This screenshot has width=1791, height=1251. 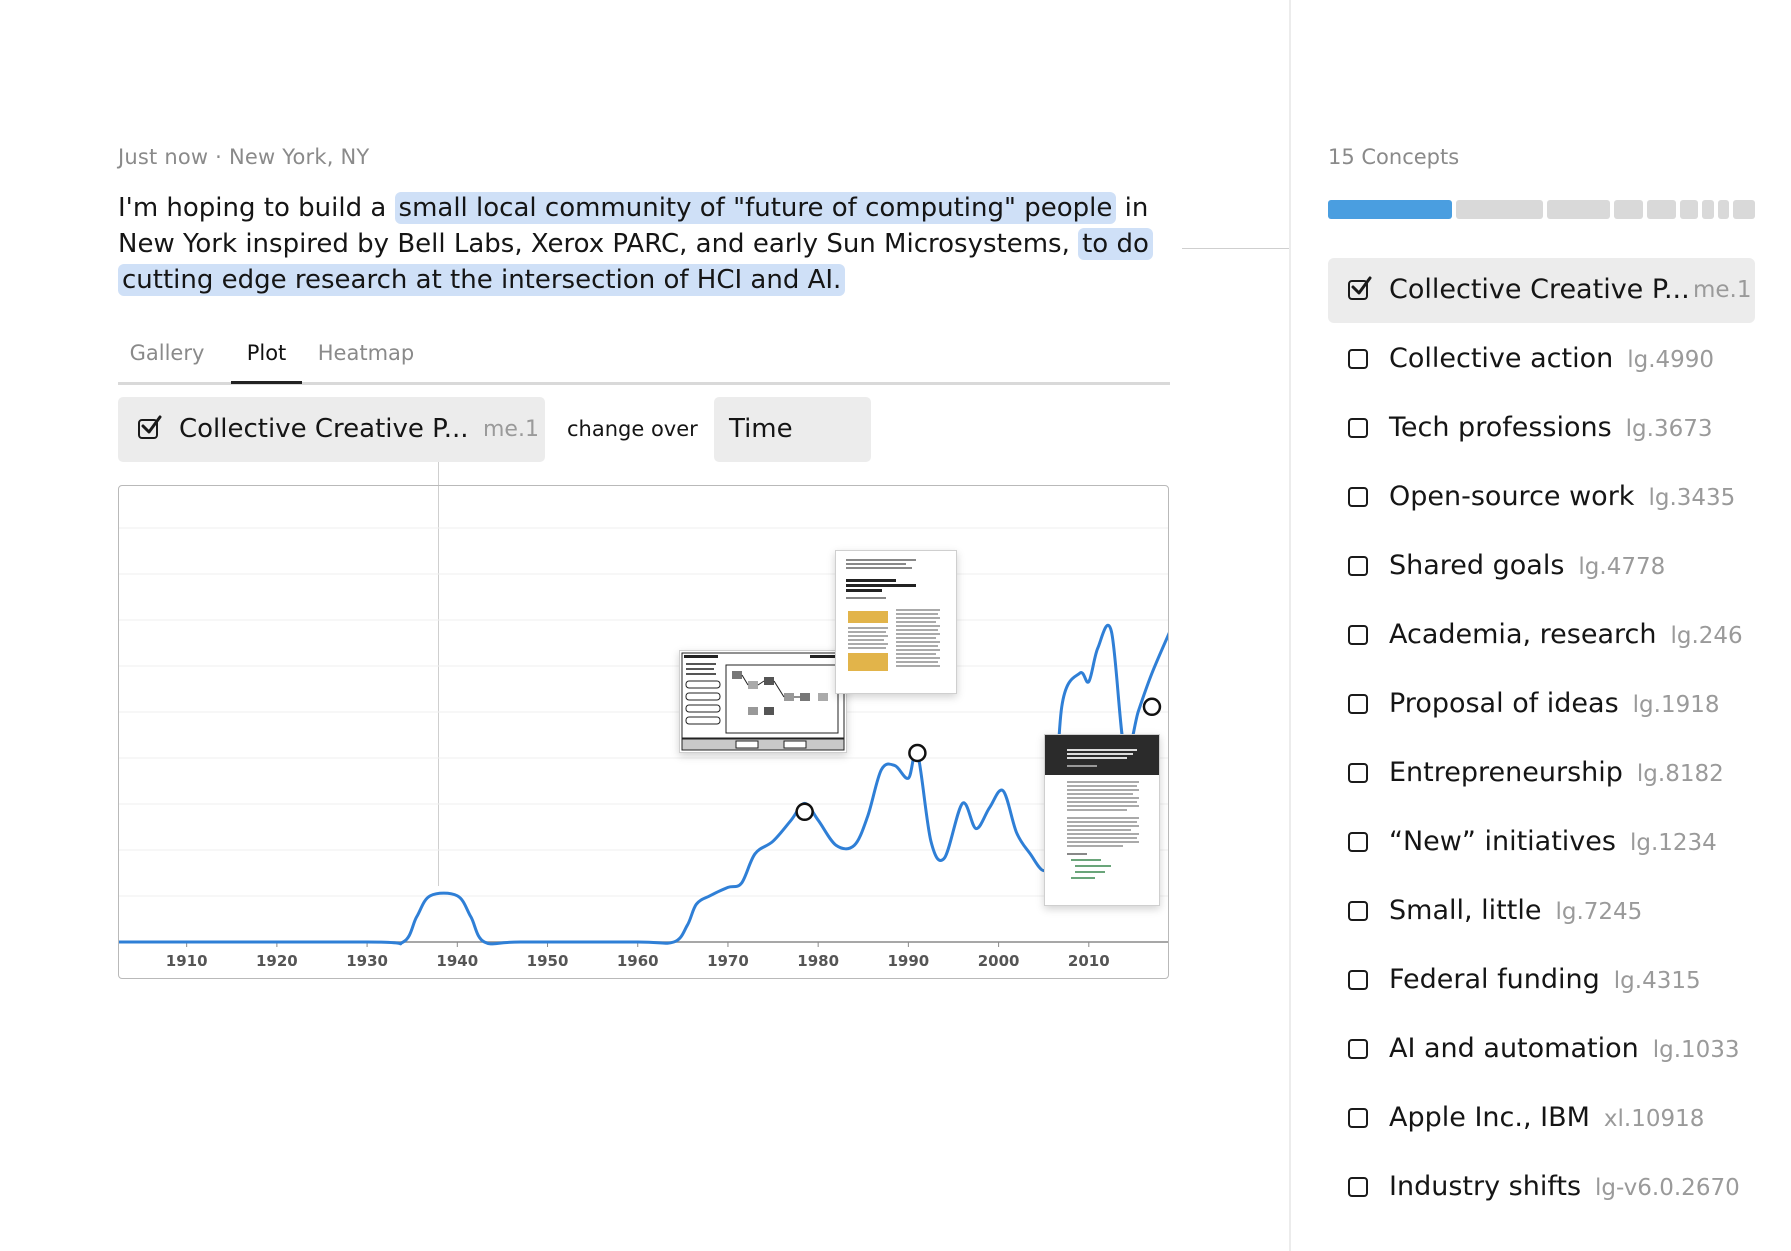 What do you see at coordinates (277, 961) in the screenshot?
I see `x-tick-label: 1920` at bounding box center [277, 961].